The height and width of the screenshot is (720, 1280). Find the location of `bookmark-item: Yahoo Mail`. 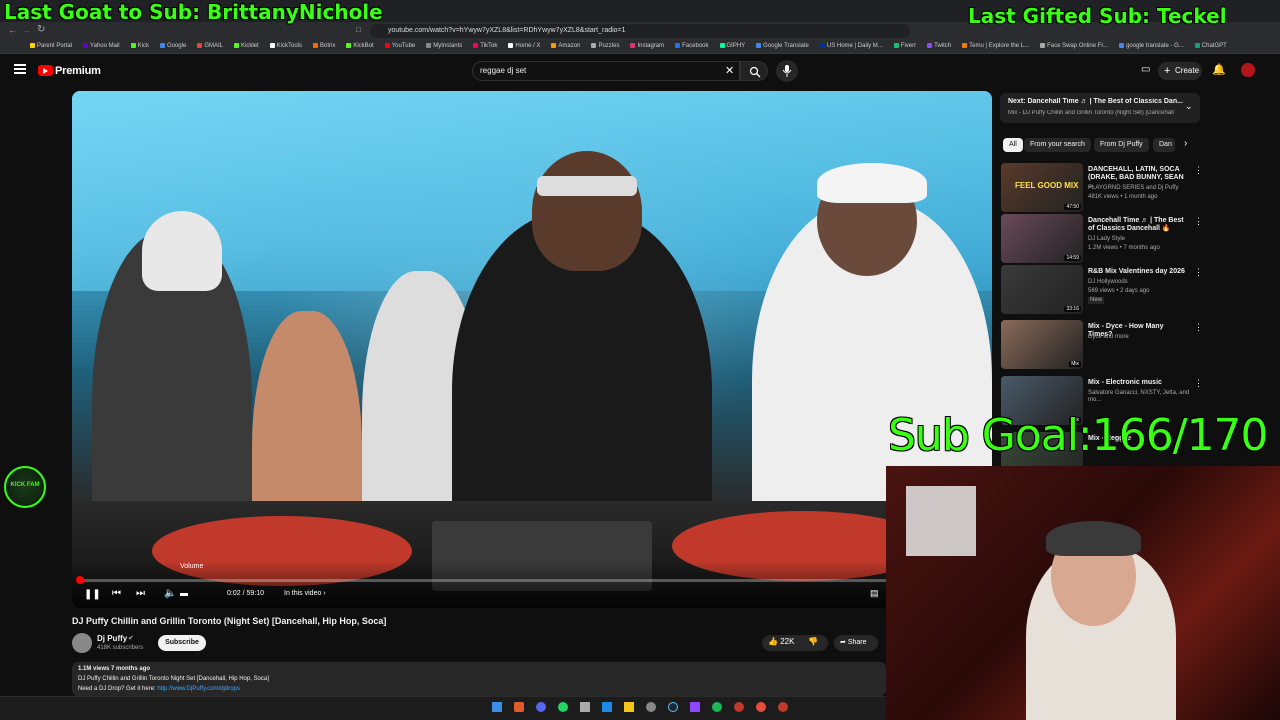

bookmark-item: Yahoo Mail is located at coordinates (101, 46).